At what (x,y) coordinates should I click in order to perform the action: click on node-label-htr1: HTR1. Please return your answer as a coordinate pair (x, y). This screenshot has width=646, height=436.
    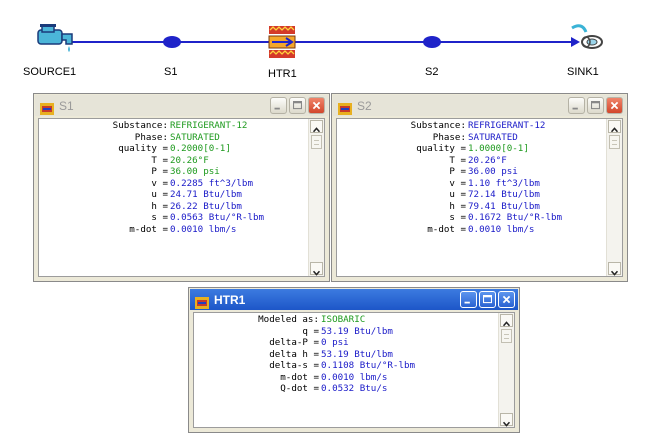
    Looking at the image, I should click on (282, 74).